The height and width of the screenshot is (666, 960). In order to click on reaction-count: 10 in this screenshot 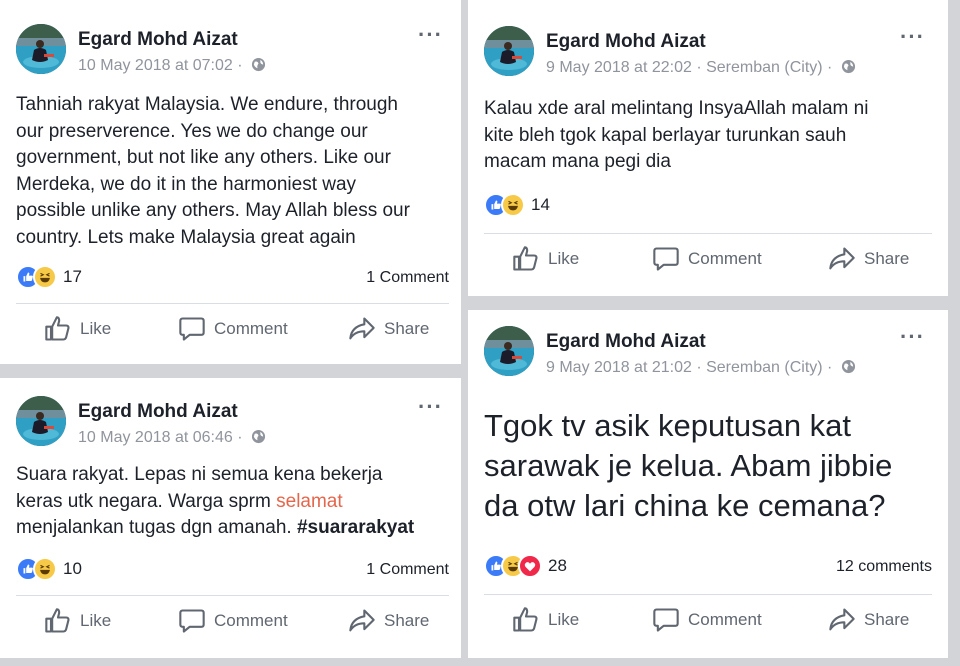, I will do `click(72, 568)`.